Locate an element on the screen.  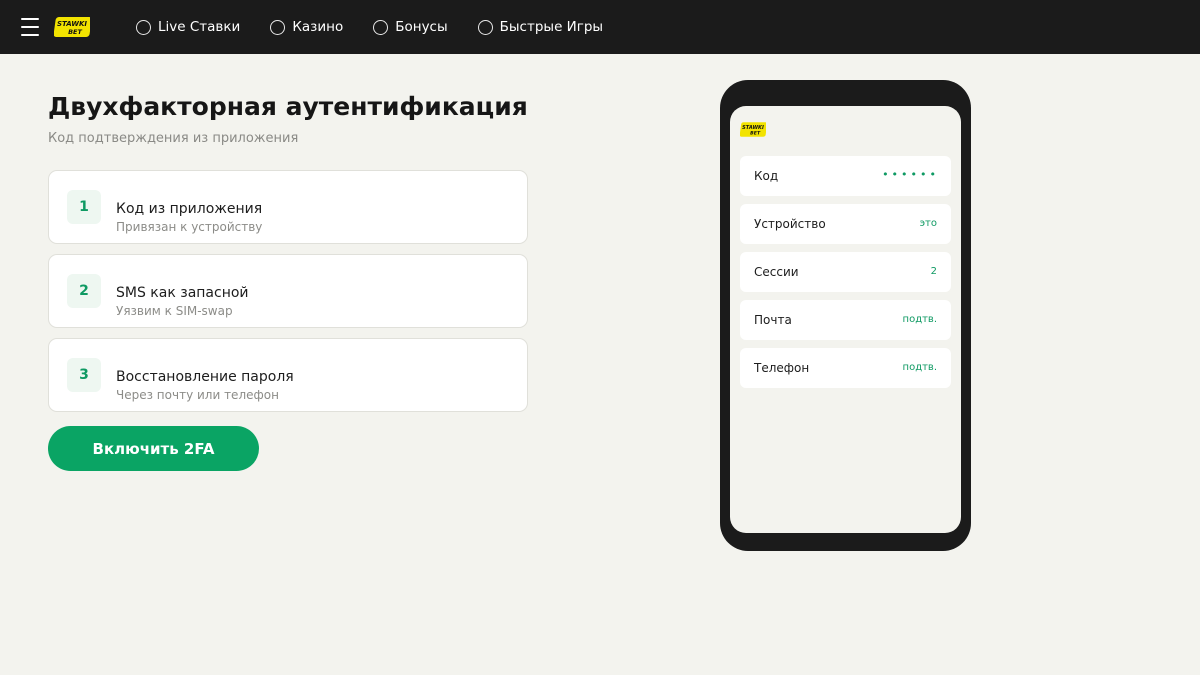
row-label: Устройство is located at coordinates (790, 224).